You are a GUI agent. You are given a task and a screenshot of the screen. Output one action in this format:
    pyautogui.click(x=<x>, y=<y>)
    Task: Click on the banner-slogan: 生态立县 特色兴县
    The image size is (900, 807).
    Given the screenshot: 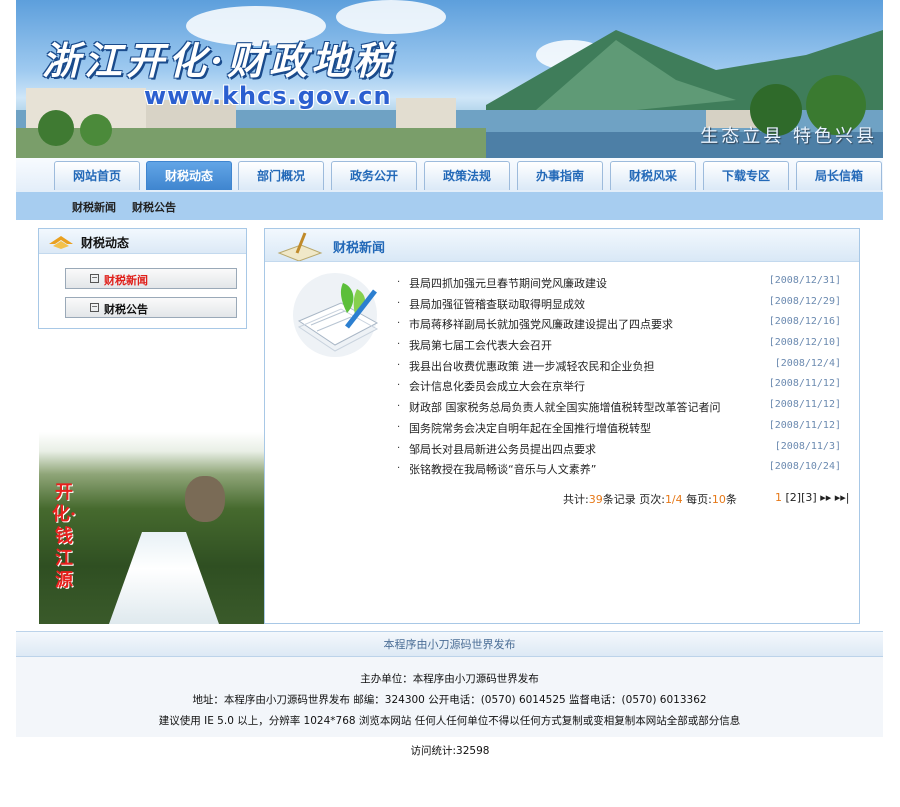 What is the action you would take?
    pyautogui.click(x=788, y=136)
    